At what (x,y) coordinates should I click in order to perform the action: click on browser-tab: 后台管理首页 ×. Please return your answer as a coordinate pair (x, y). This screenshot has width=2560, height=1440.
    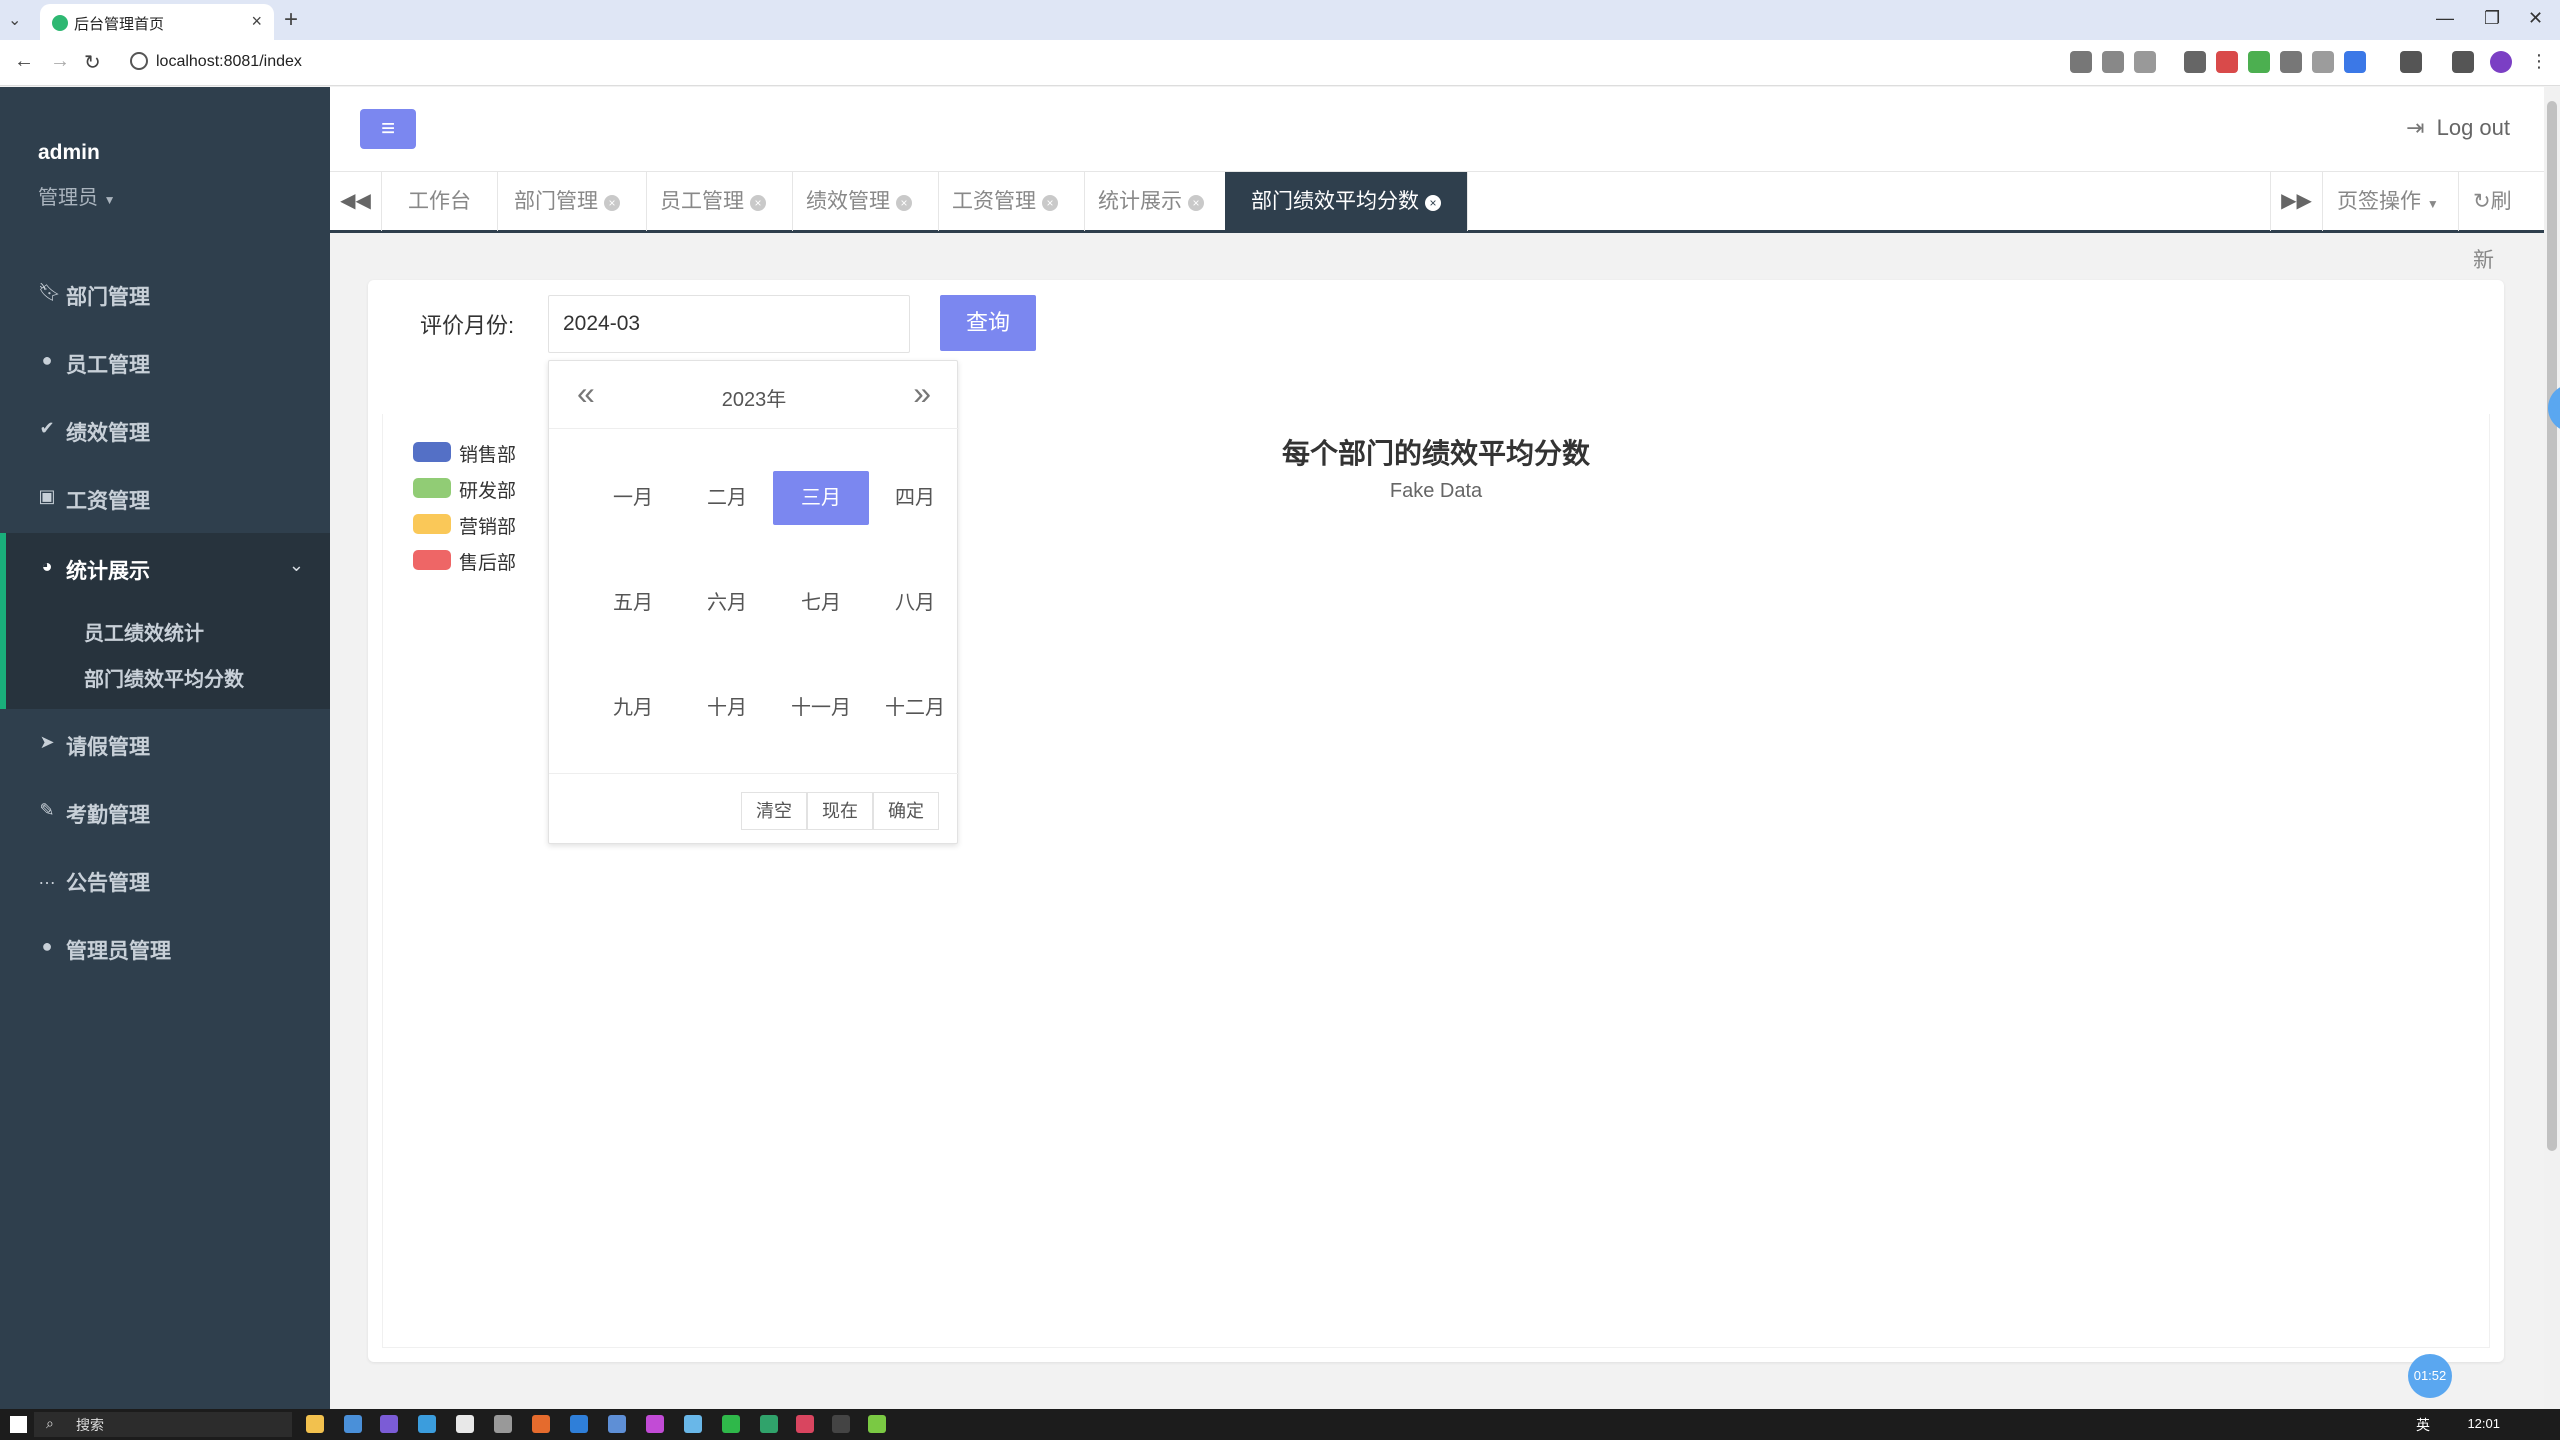
    Looking at the image, I should click on (157, 22).